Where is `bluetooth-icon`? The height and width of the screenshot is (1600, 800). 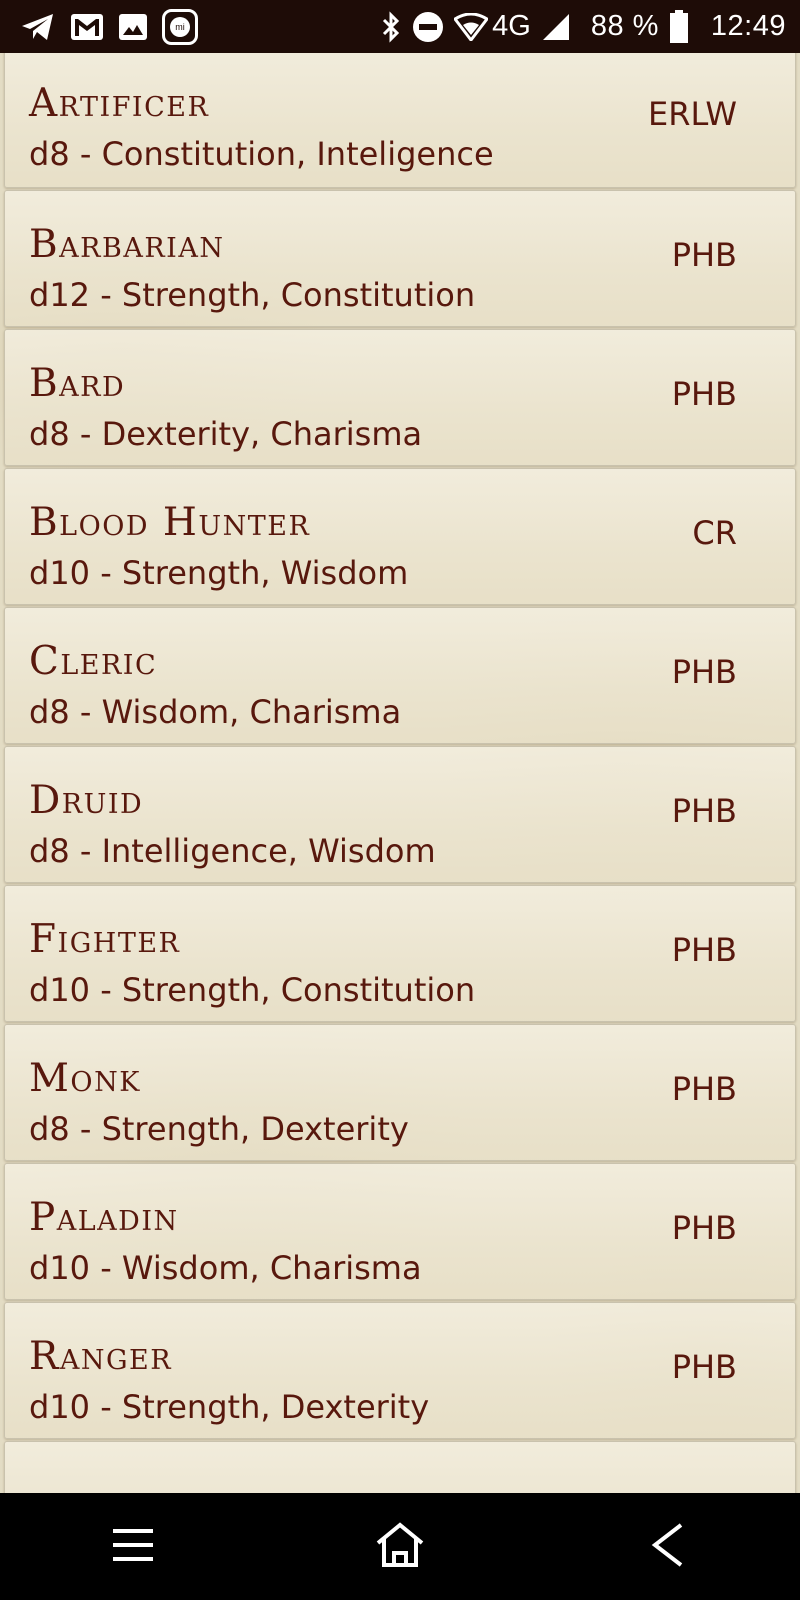
bluetooth-icon is located at coordinates (391, 26).